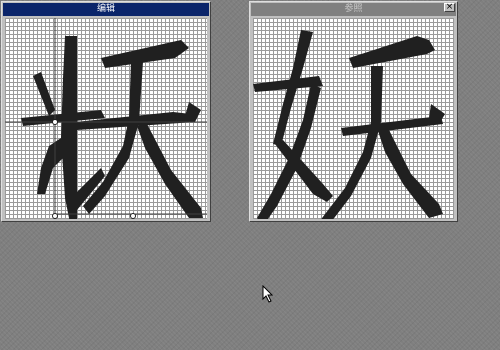 Image resolution: width=500 pixels, height=350 pixels. I want to click on close-icon: ×, so click(449, 7).